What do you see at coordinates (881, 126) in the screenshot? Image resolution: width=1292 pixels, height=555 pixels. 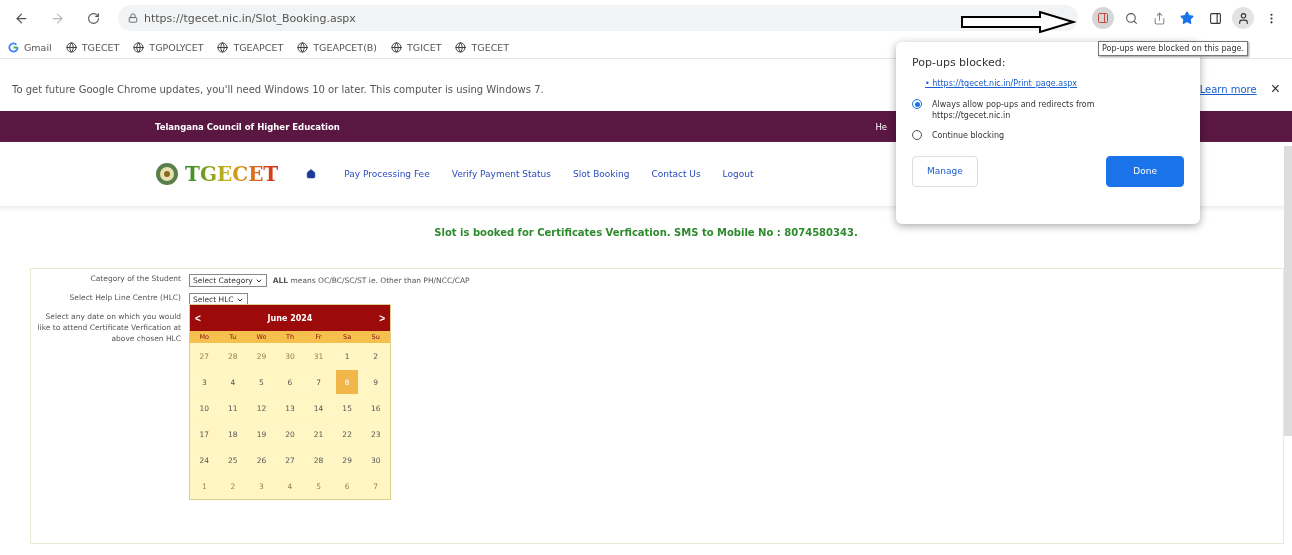 I see `header-text: He` at bounding box center [881, 126].